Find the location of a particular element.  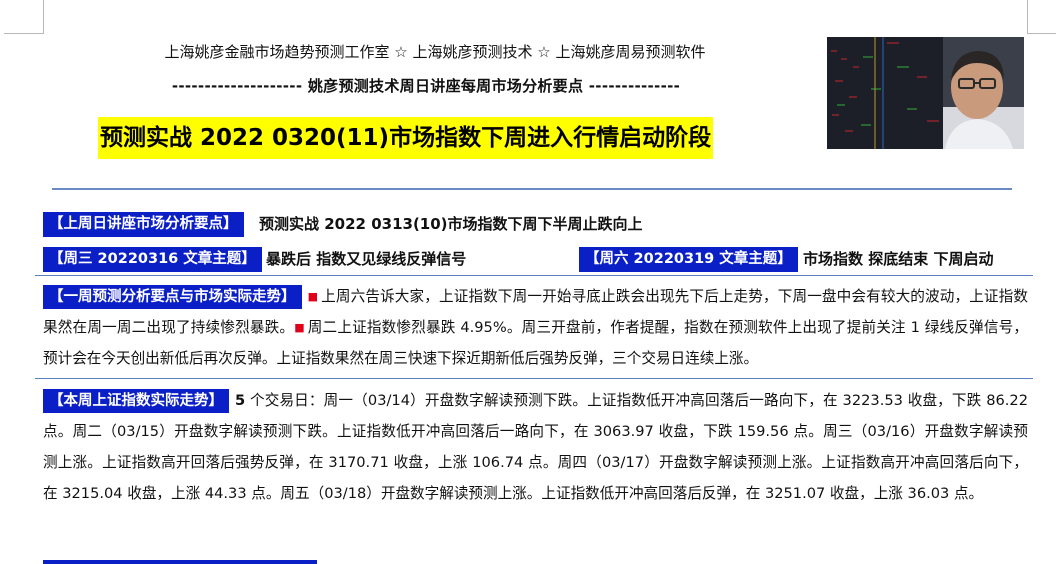

last-week-title: 预测实战 2022 0313(10)市场指数下周下半周止跌向上 is located at coordinates (451, 224).